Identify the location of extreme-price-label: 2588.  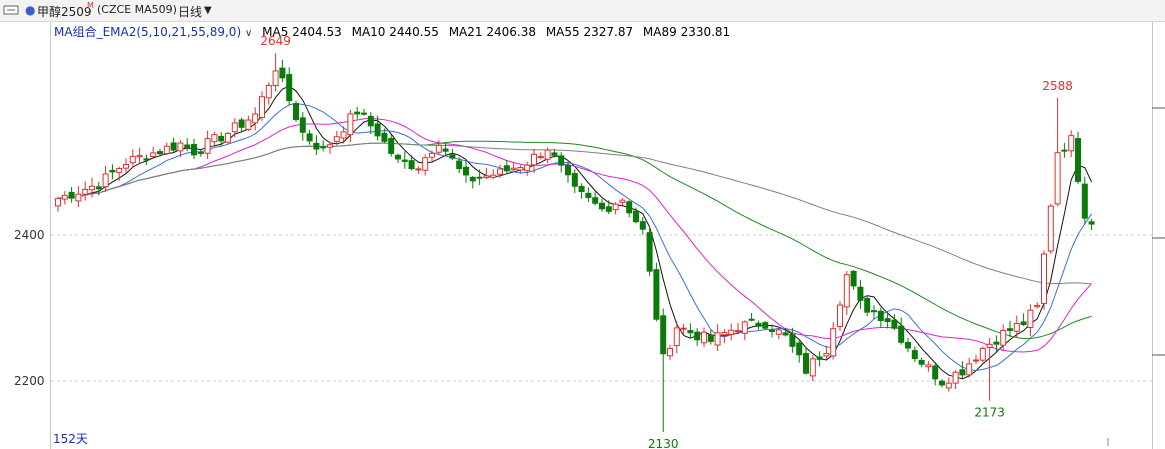
(1057, 86).